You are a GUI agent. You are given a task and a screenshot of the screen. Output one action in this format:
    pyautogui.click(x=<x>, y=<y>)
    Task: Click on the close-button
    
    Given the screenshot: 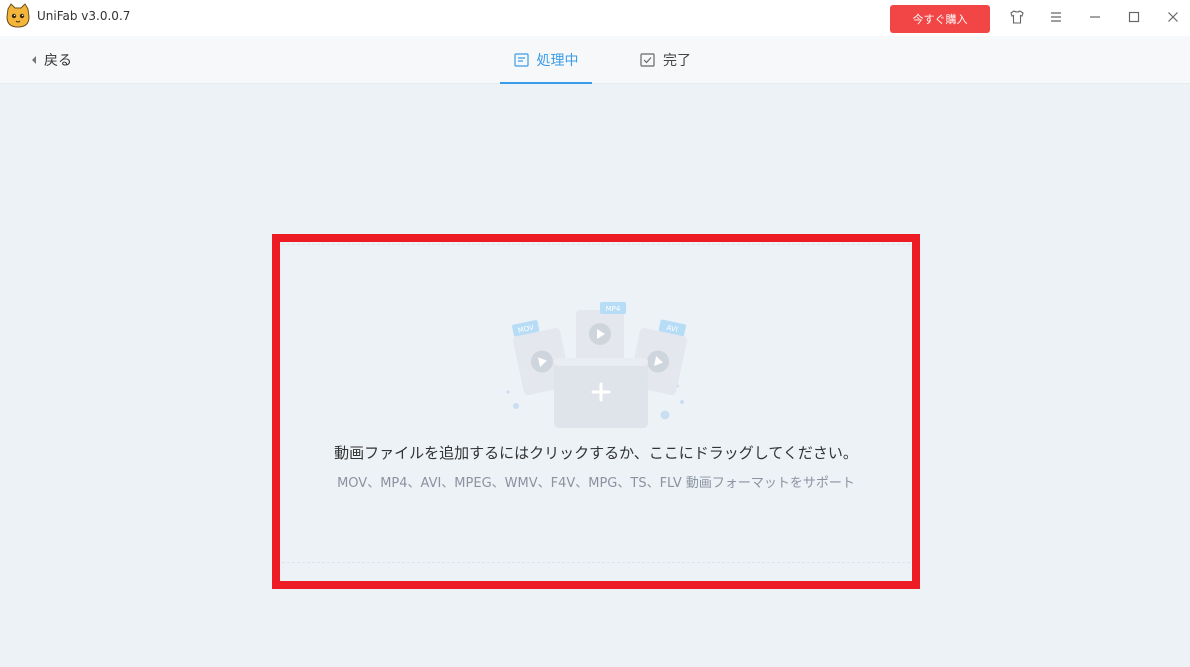 What is the action you would take?
    pyautogui.click(x=1173, y=17)
    